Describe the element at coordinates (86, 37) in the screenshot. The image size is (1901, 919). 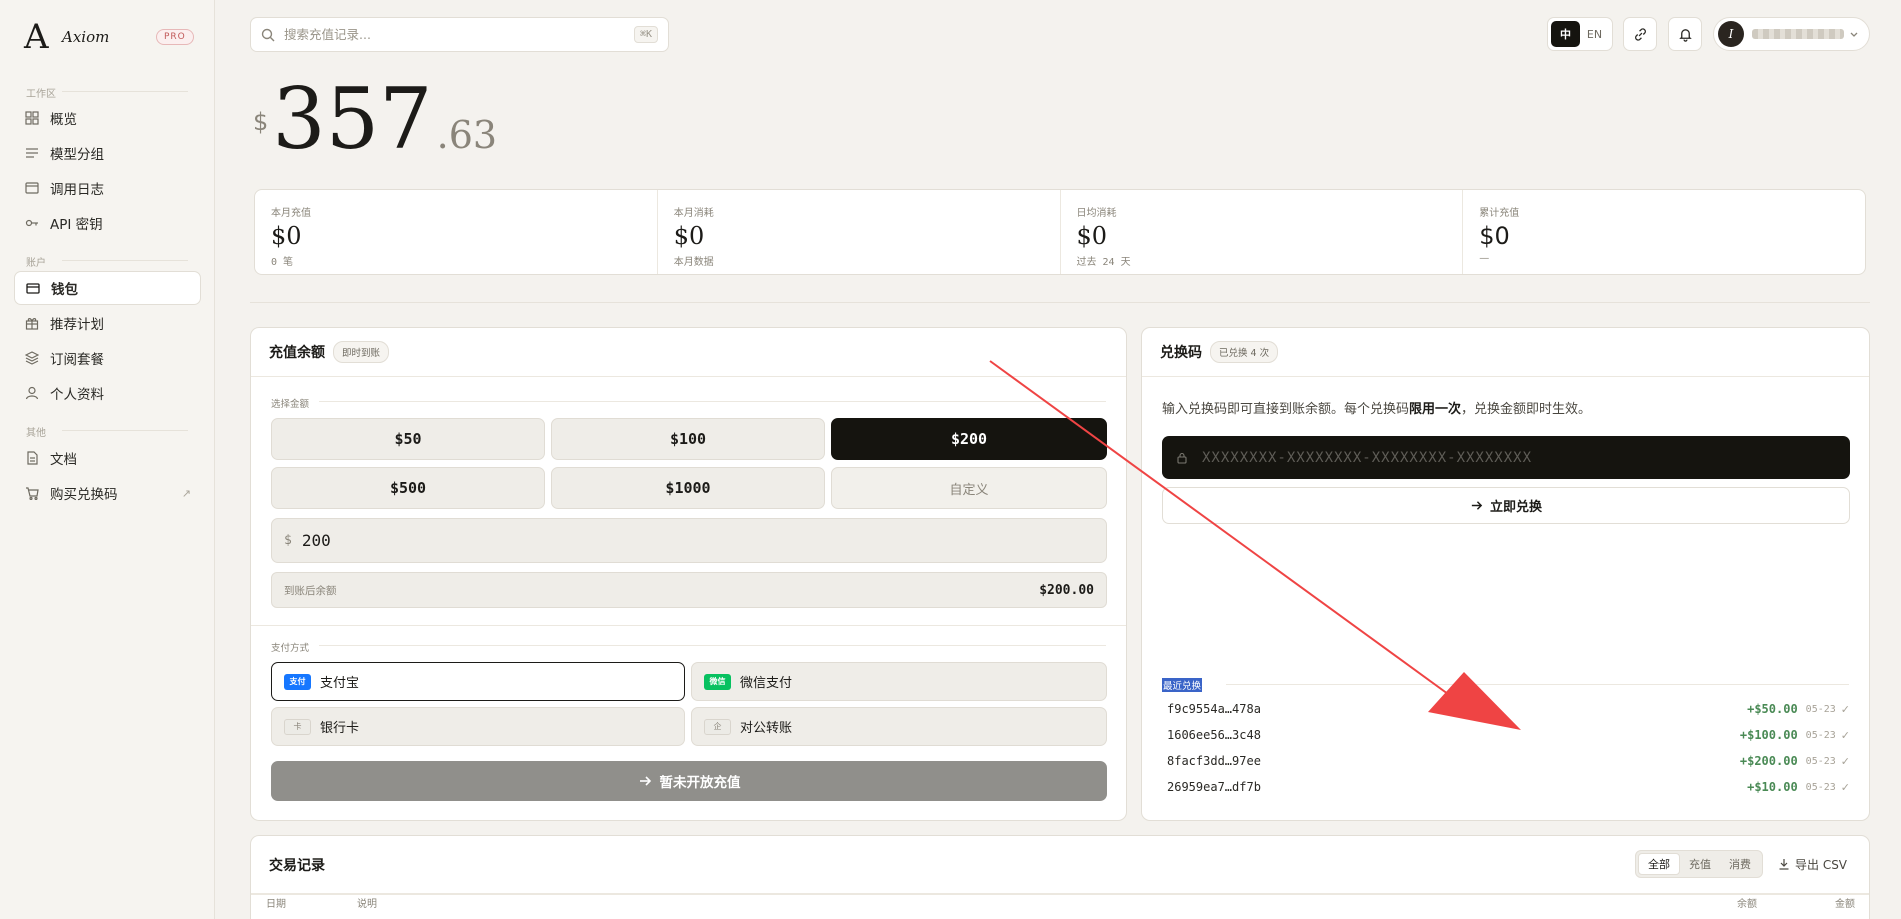
I see `brand-name: Axiom` at that location.